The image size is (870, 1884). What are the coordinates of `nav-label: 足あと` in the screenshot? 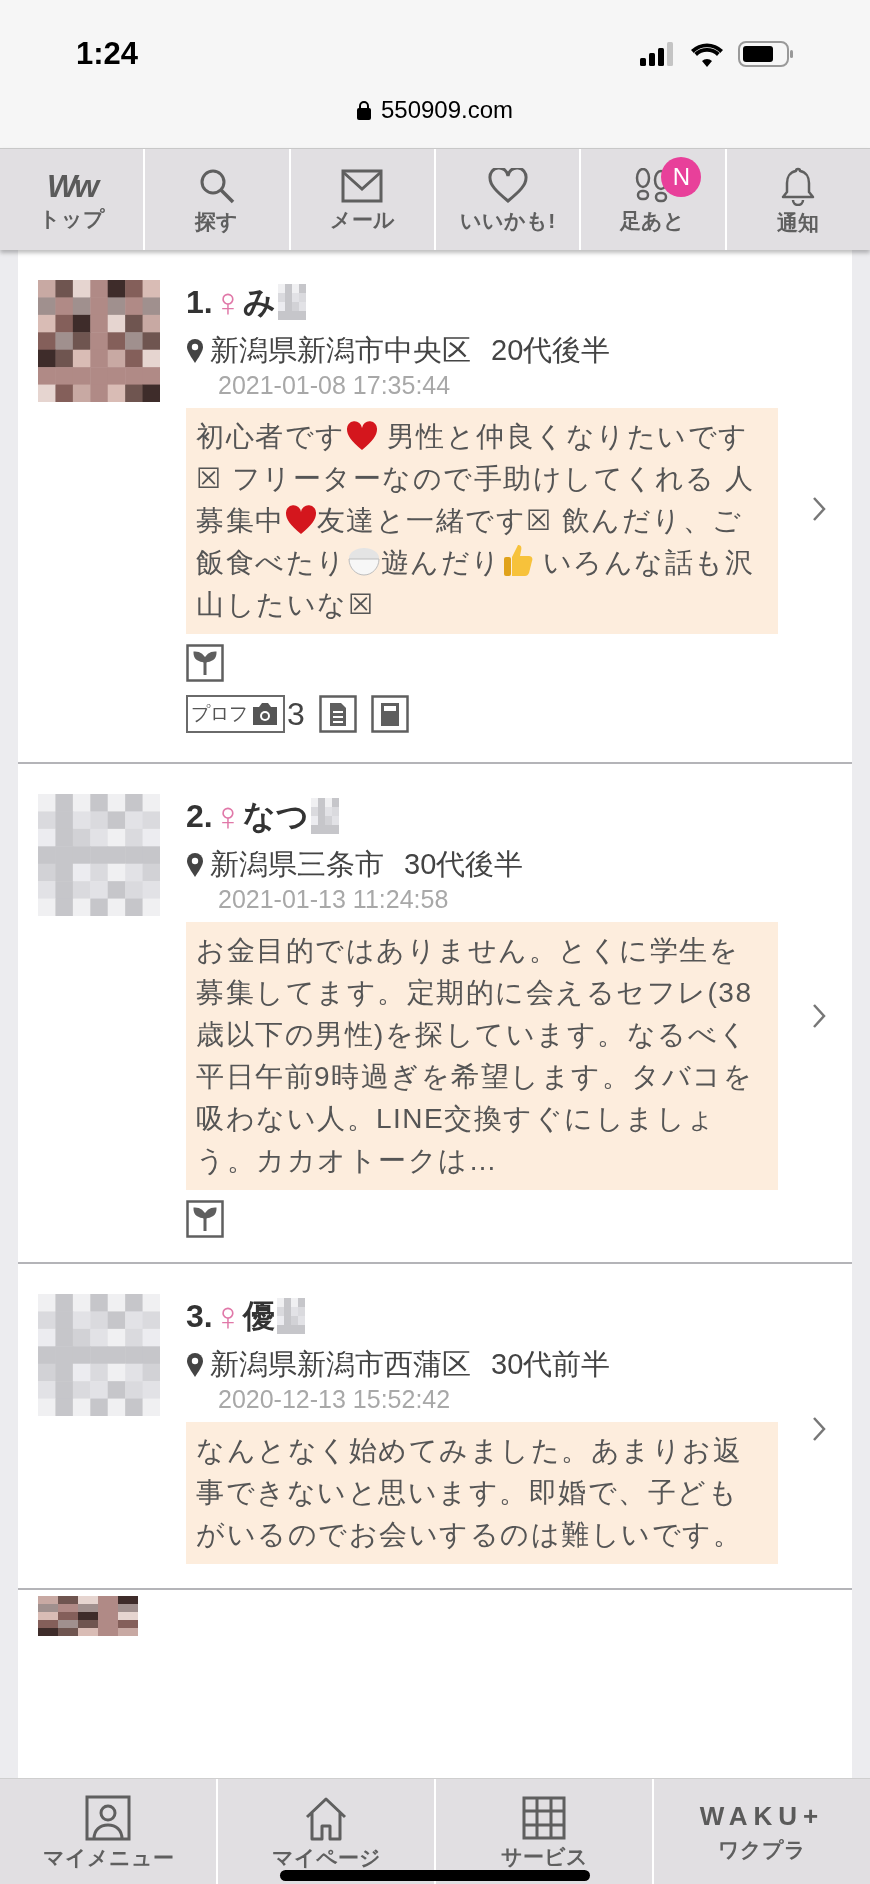 It's located at (653, 220).